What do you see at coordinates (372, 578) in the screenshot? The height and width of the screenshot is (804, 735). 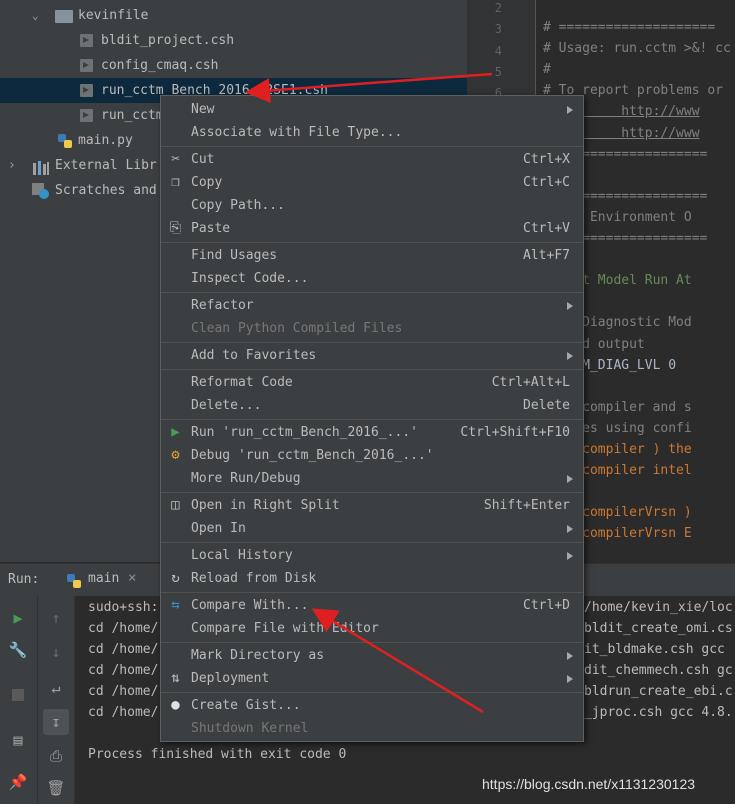 I see `menu-item-reload-from-disk: ↻ Reload from Disk` at bounding box center [372, 578].